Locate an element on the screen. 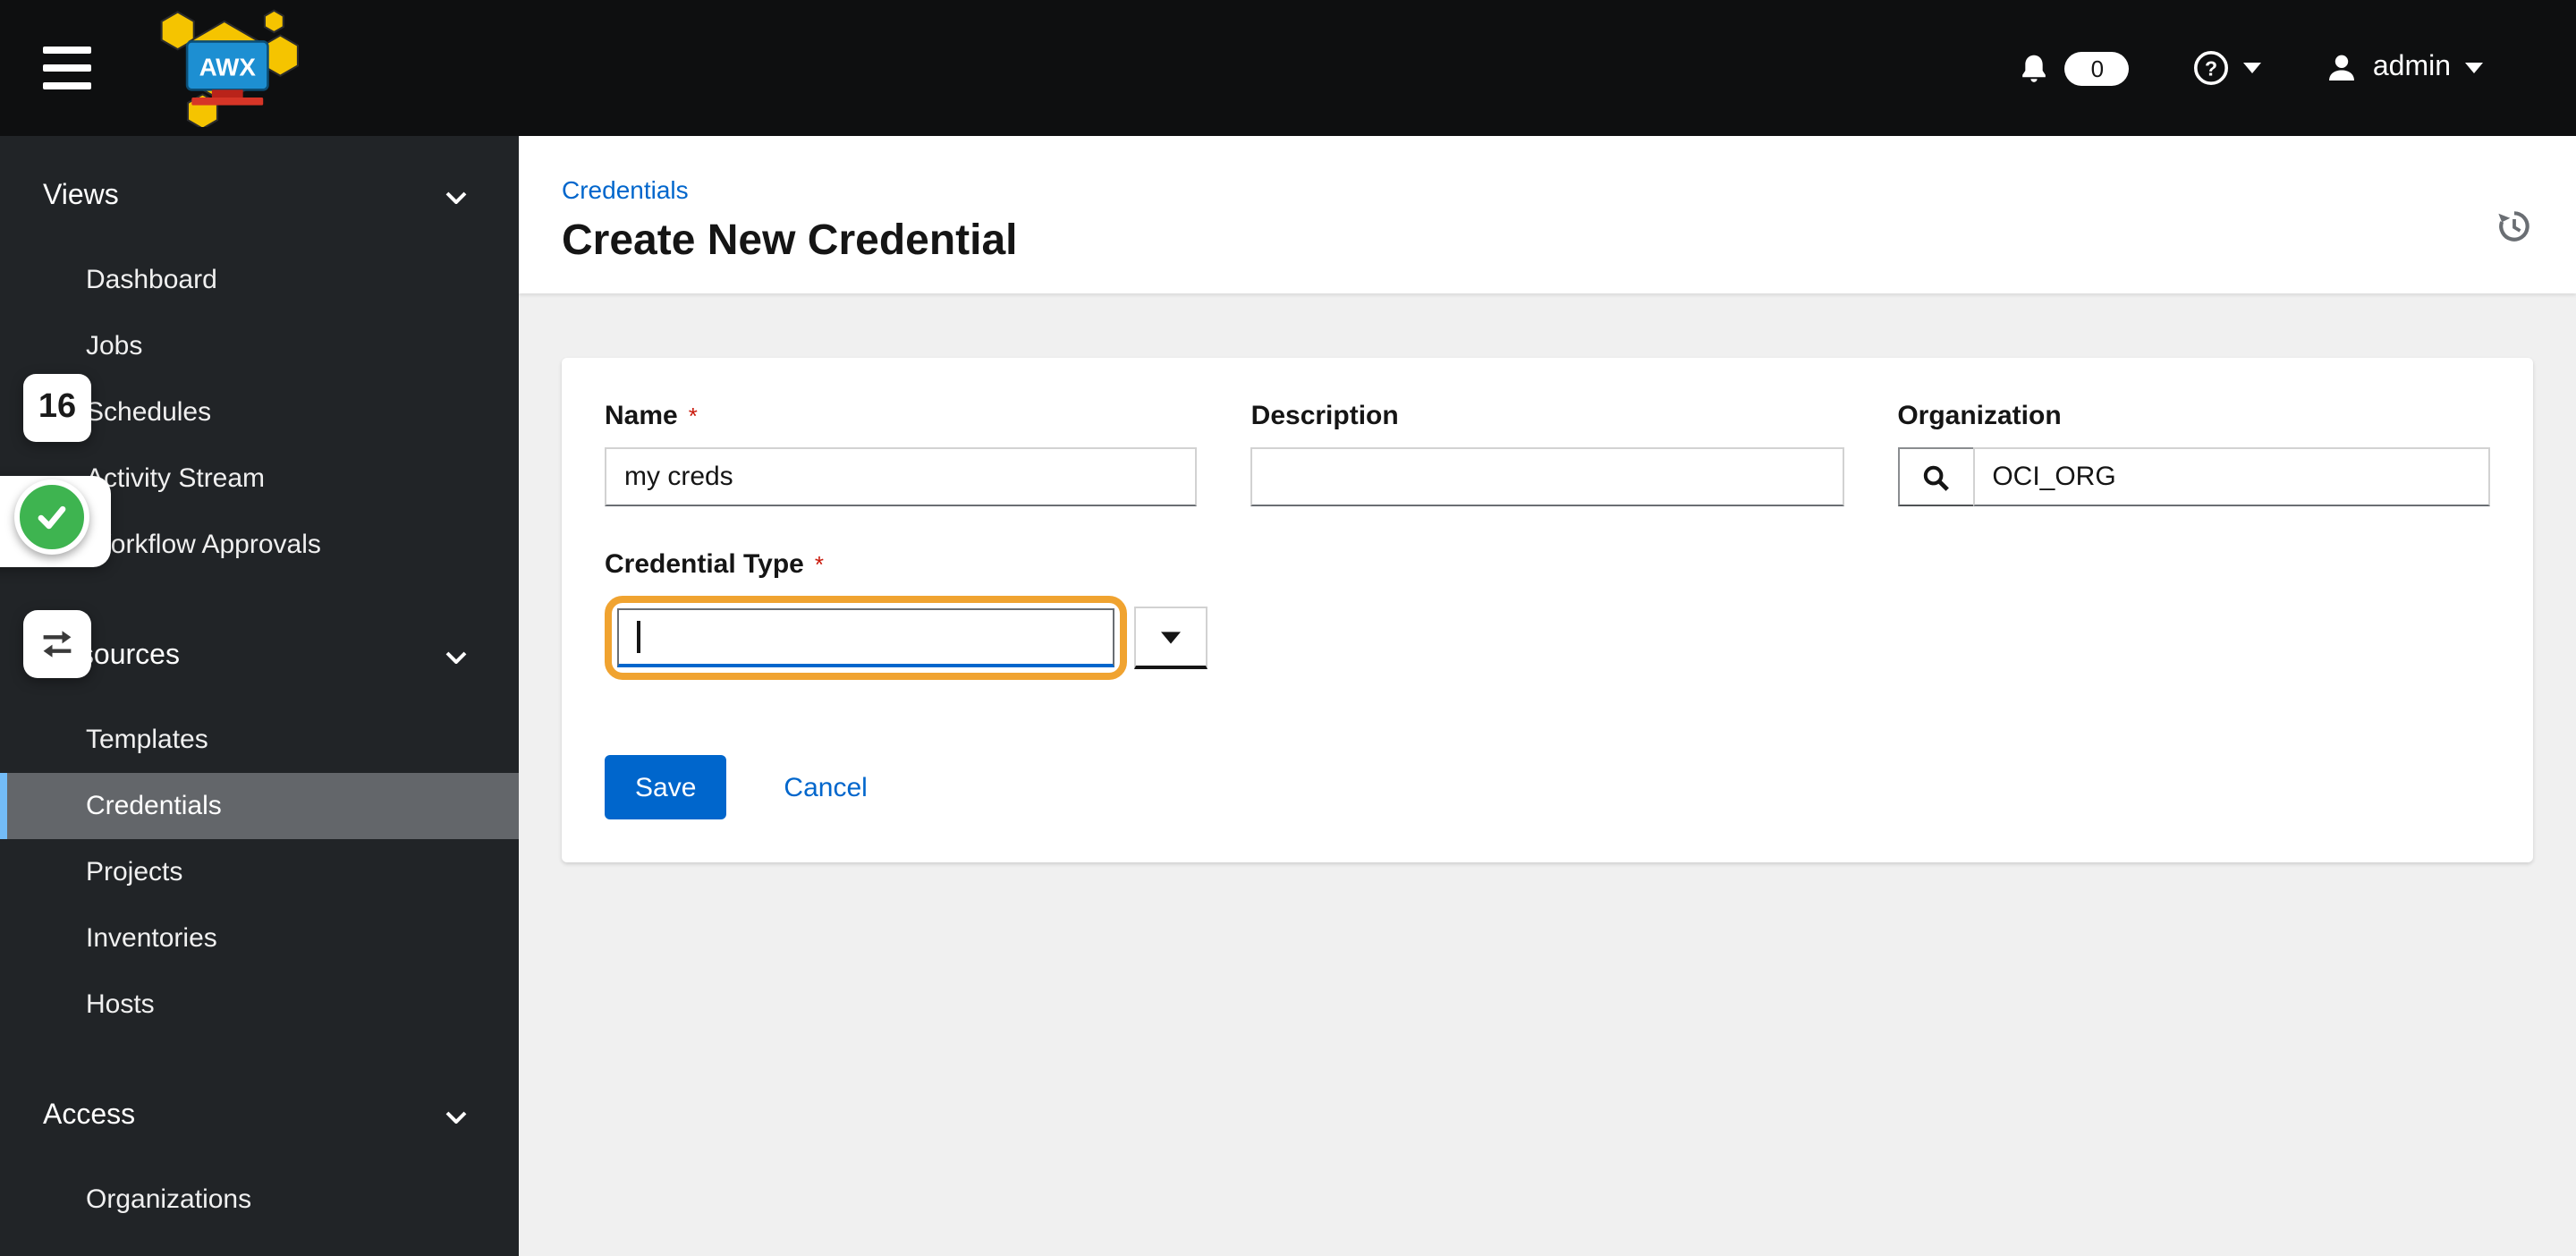  history-icon is located at coordinates (2513, 226).